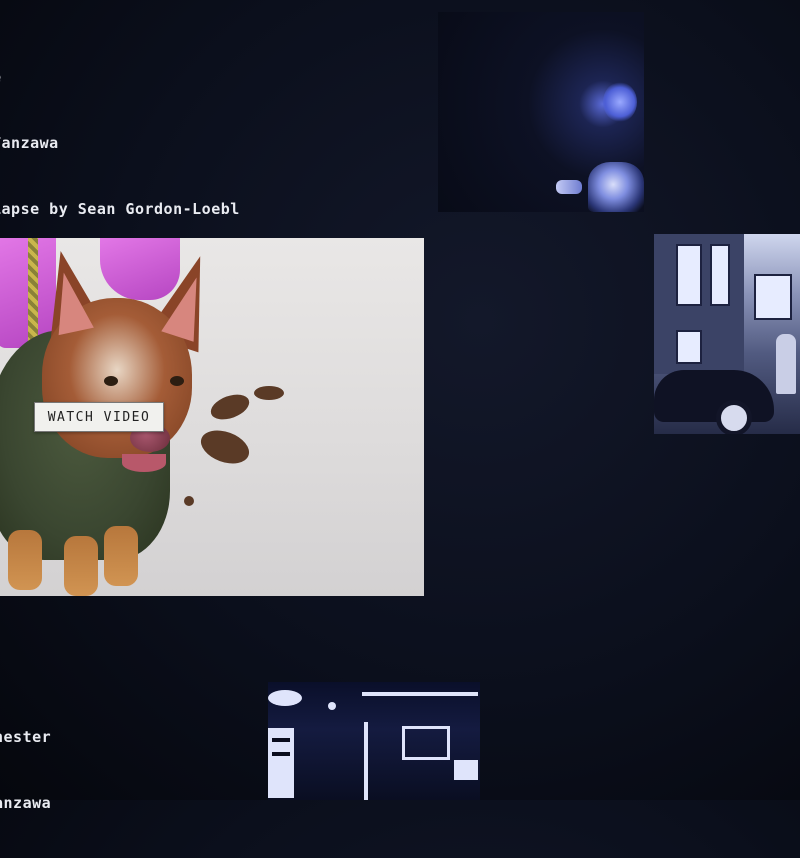 This screenshot has height=858, width=800. Describe the element at coordinates (426, 743) in the screenshot. I see `storefront-window` at that location.